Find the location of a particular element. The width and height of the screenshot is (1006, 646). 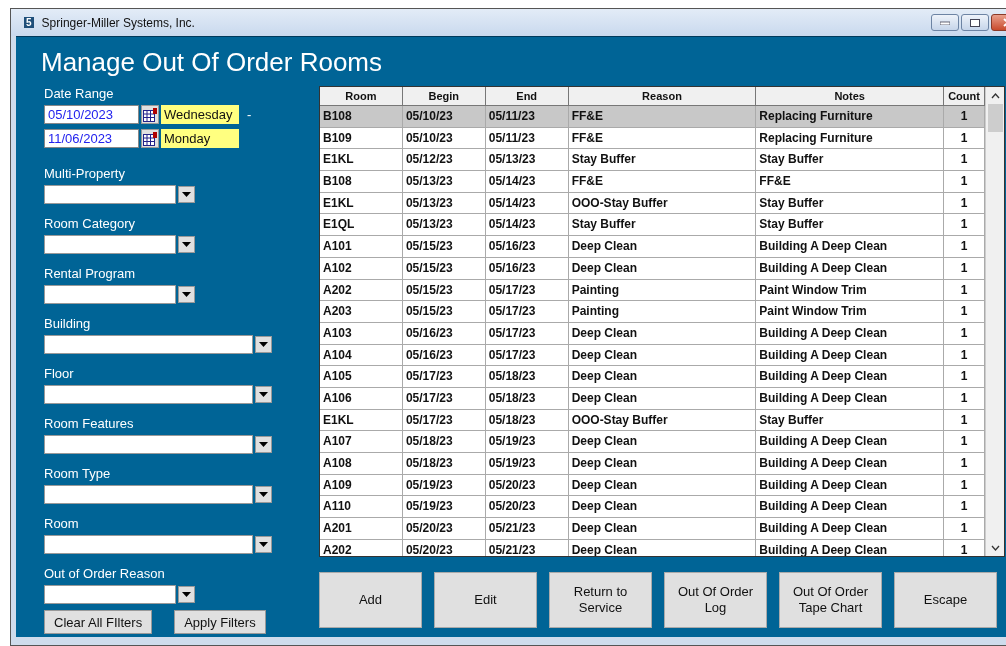

table-cell: 05/15/23 is located at coordinates (444, 247).